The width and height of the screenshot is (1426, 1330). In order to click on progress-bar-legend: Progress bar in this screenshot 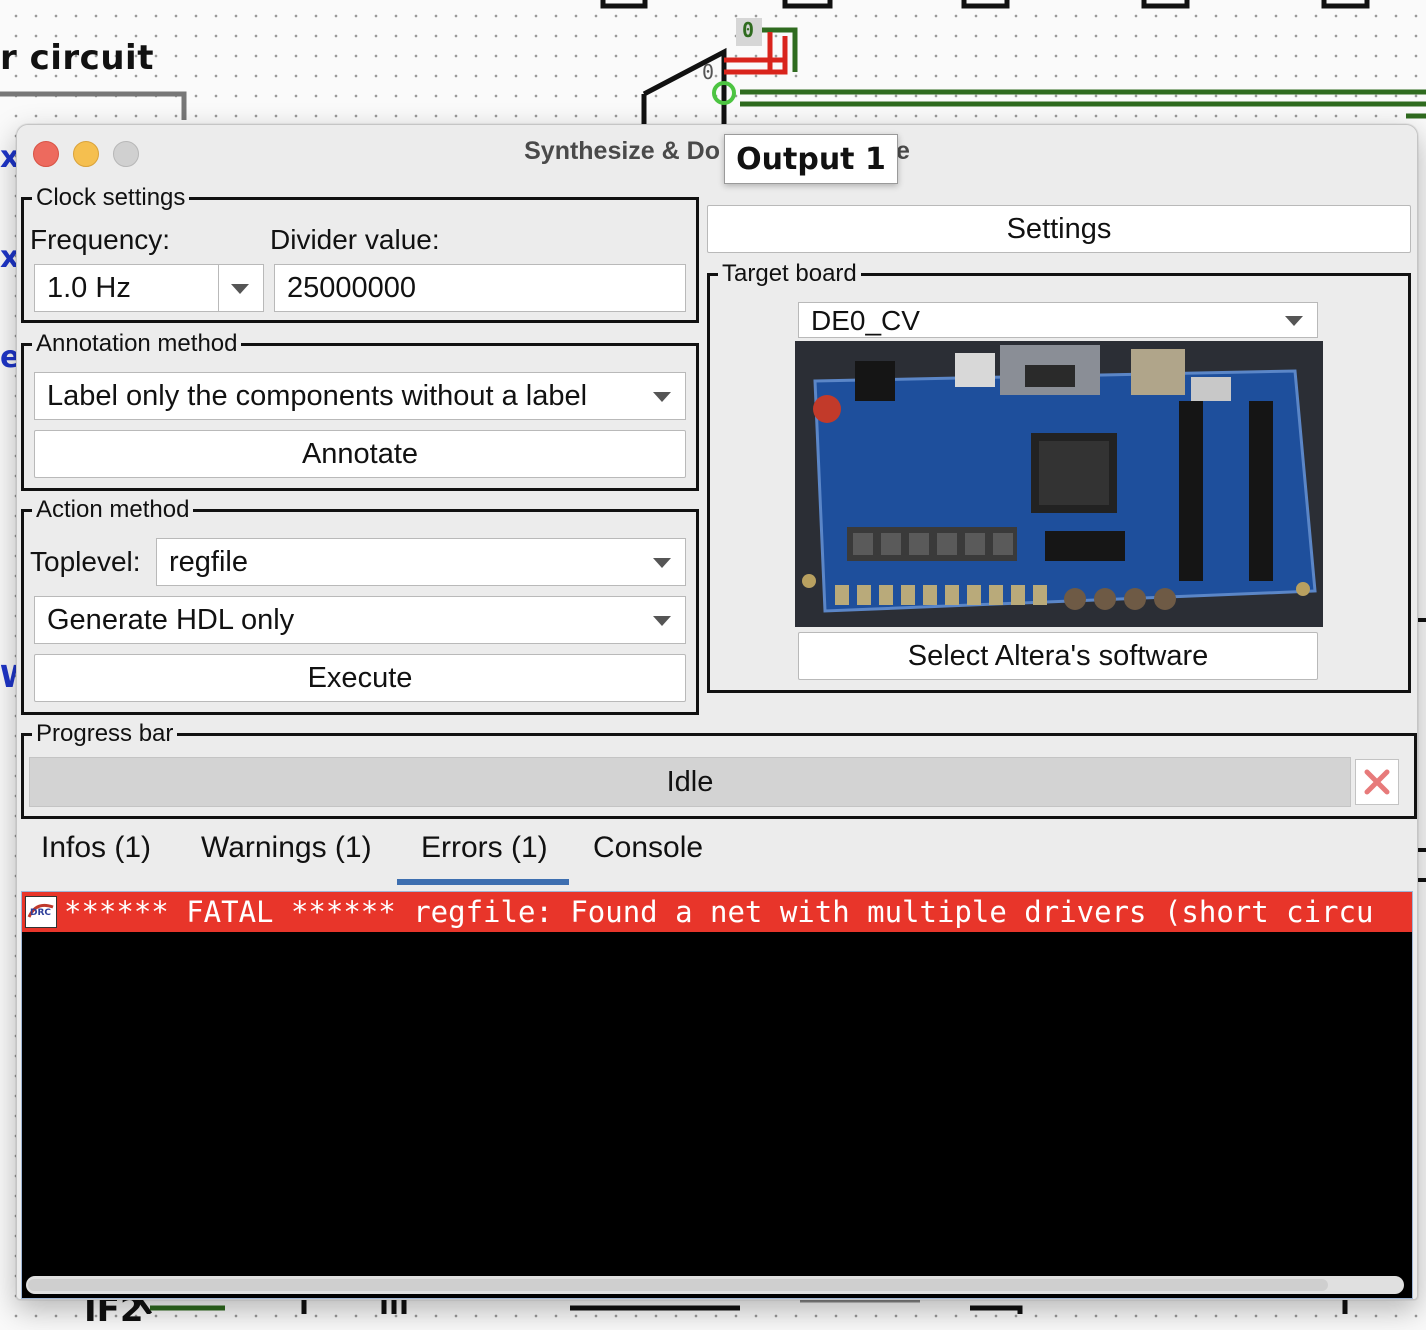, I will do `click(105, 734)`.